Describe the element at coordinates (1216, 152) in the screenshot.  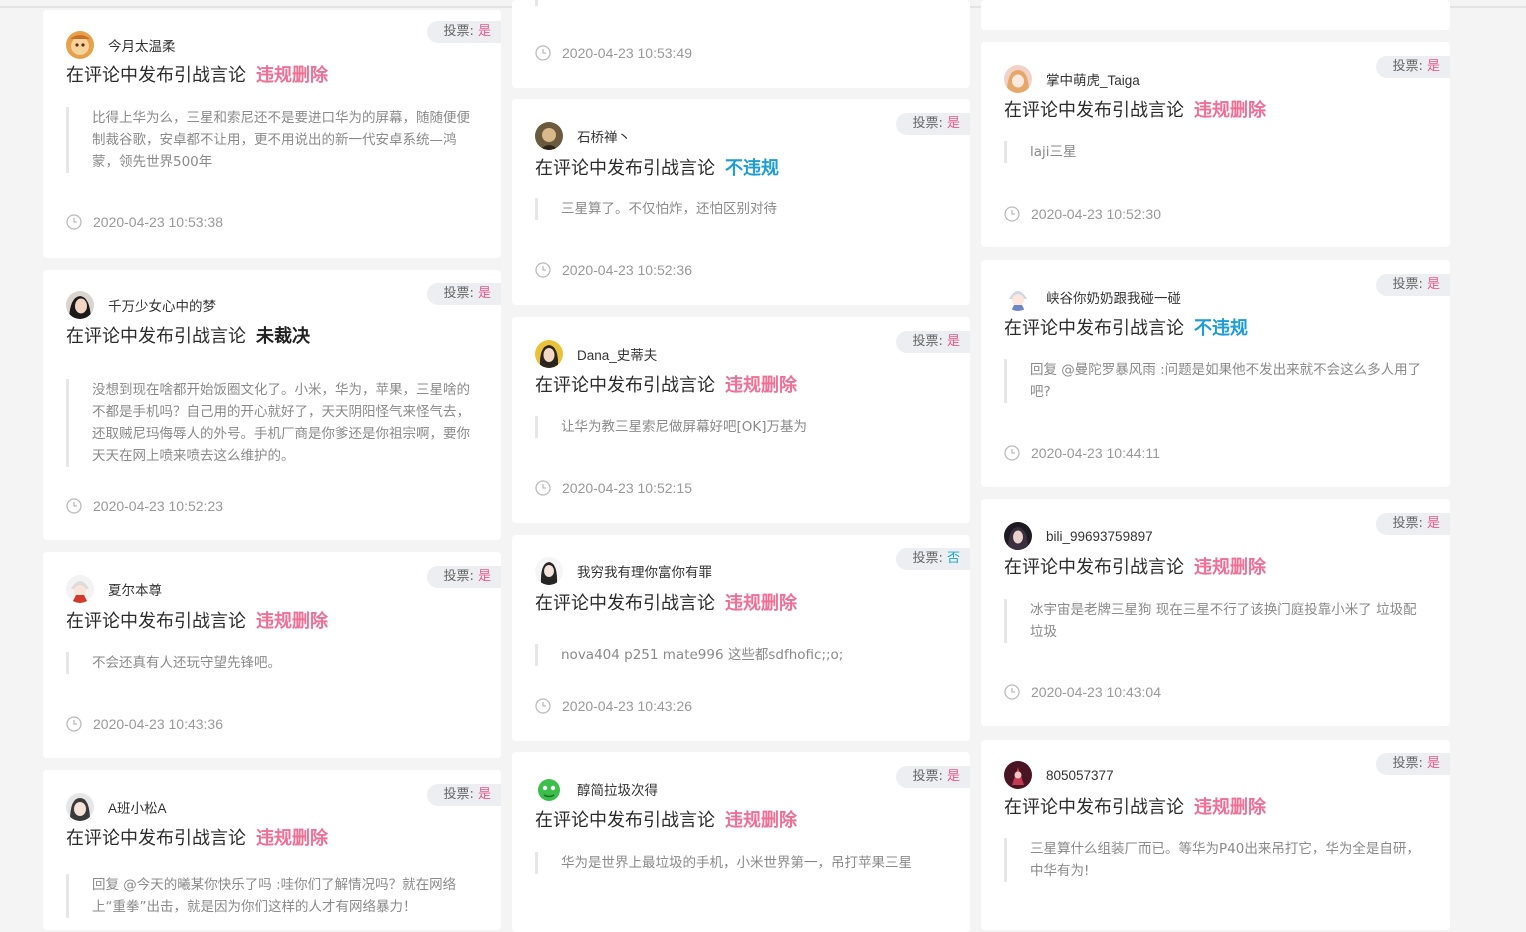
I see `comment-quote: laji三星` at that location.